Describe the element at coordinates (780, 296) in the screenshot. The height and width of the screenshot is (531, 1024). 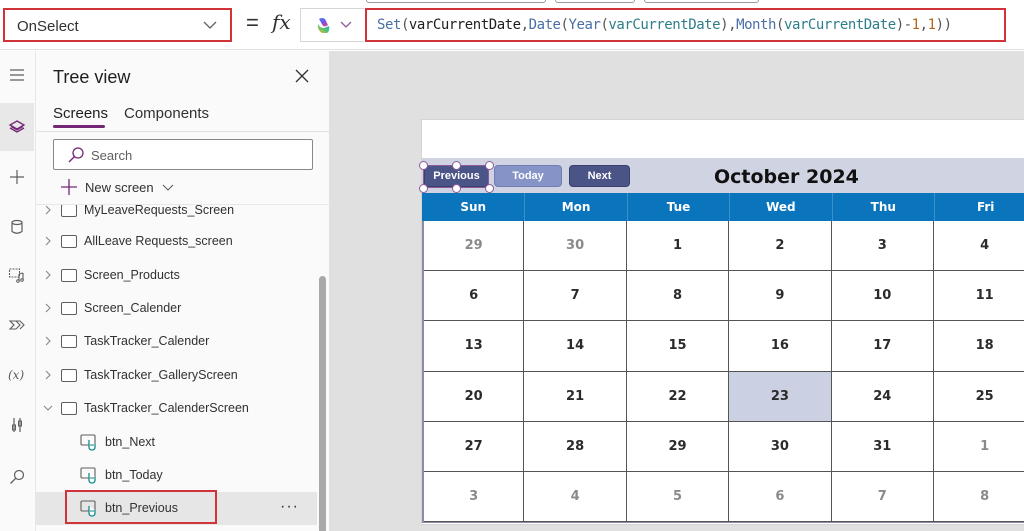
I see `calendar-day: 9` at that location.